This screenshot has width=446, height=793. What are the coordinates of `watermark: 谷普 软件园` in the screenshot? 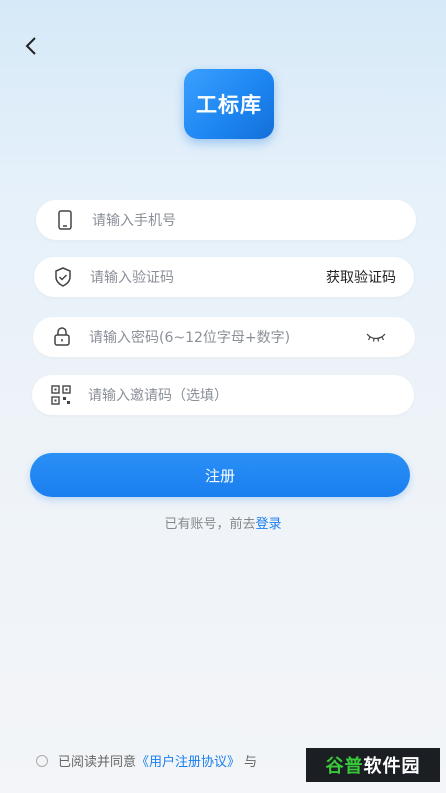 It's located at (373, 765).